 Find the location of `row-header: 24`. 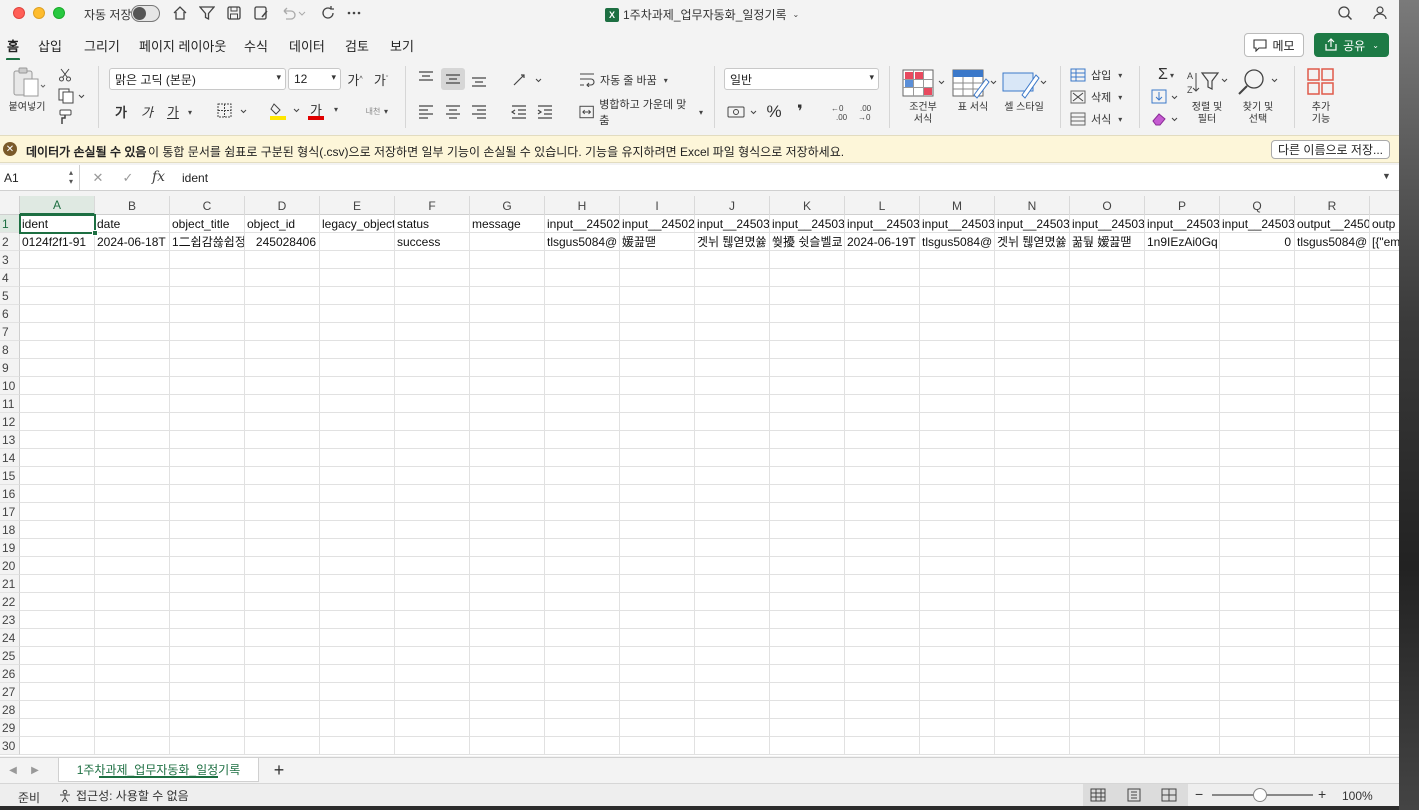

row-header: 24 is located at coordinates (10, 638).